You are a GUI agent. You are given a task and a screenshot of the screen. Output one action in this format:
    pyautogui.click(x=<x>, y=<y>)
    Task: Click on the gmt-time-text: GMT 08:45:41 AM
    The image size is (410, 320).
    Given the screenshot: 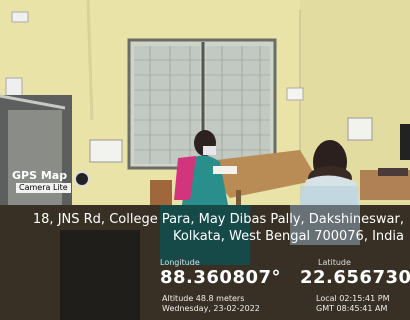 What is the action you would take?
    pyautogui.click(x=352, y=308)
    